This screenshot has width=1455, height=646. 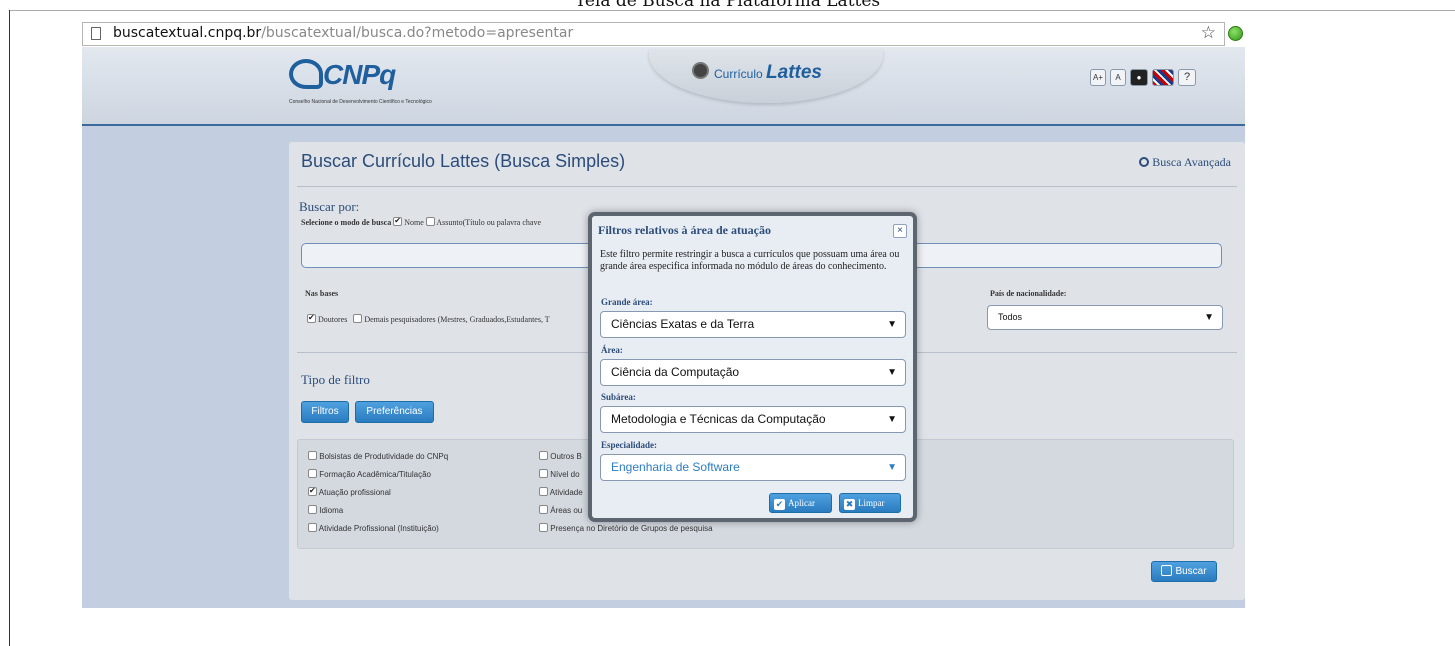 What do you see at coordinates (627, 302) in the screenshot?
I see `grande-area-label: Grande área:` at bounding box center [627, 302].